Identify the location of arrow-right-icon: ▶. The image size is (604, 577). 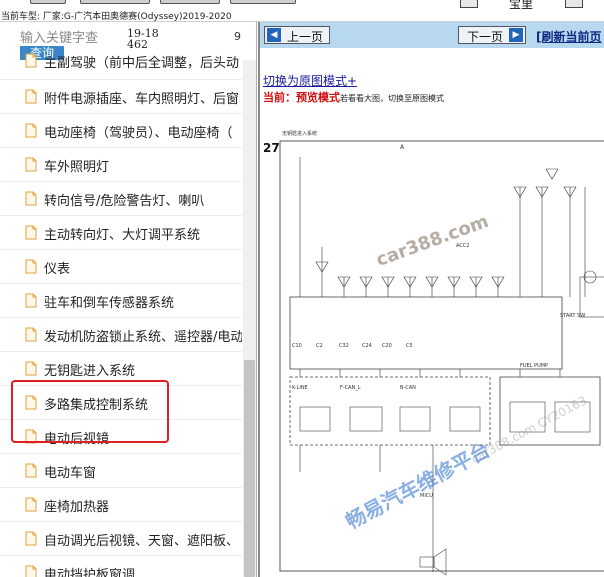
(516, 35).